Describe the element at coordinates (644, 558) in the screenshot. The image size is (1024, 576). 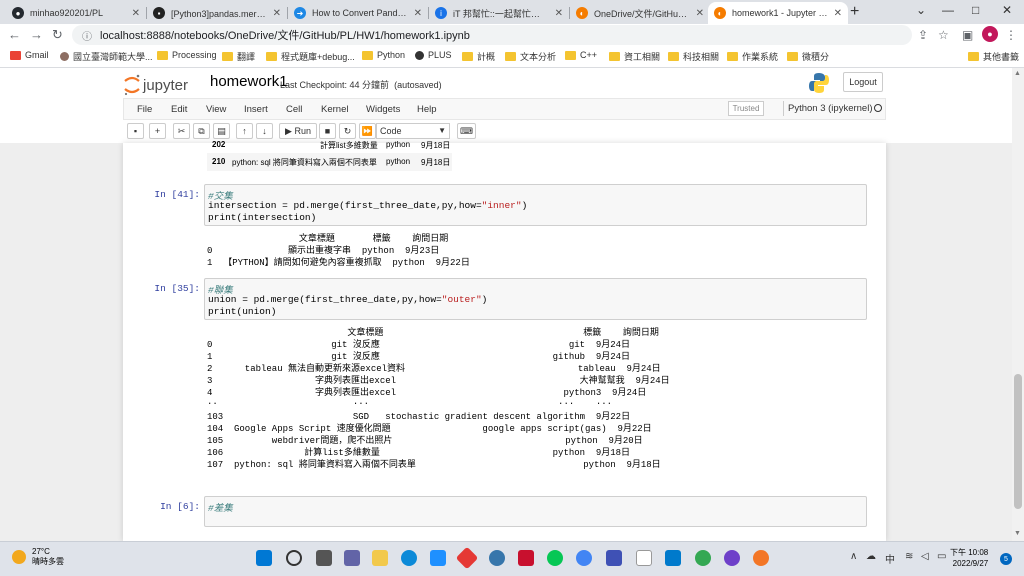
I see `notes-icon` at that location.